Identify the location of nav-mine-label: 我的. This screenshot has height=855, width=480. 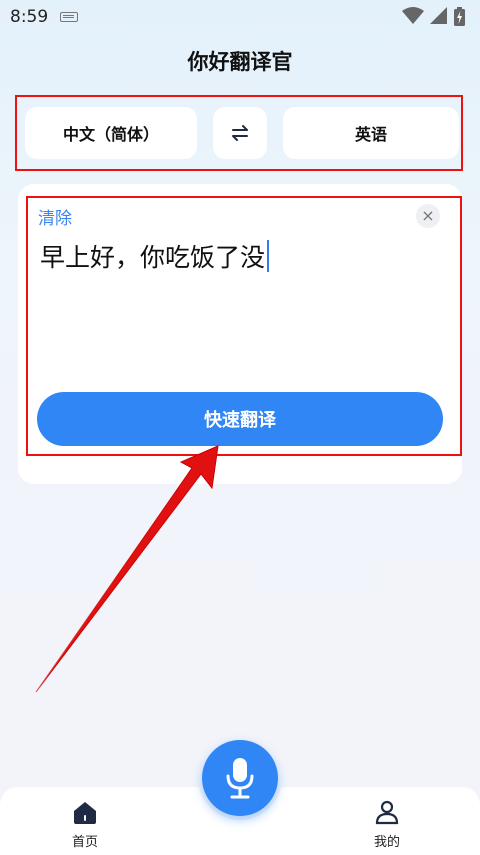
(386, 842).